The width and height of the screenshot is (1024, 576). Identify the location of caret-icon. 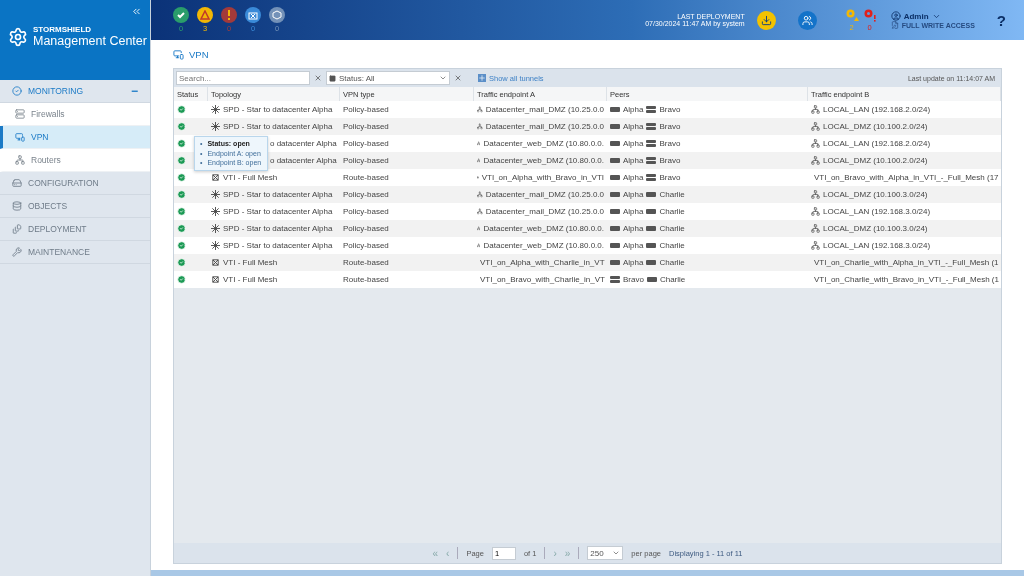
(616, 553).